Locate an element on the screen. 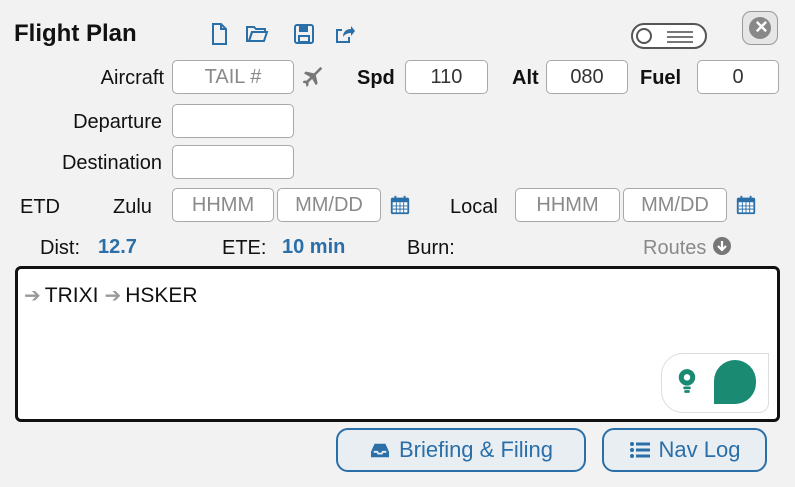 The image size is (795, 487). local-calendar-icon is located at coordinates (746, 205).